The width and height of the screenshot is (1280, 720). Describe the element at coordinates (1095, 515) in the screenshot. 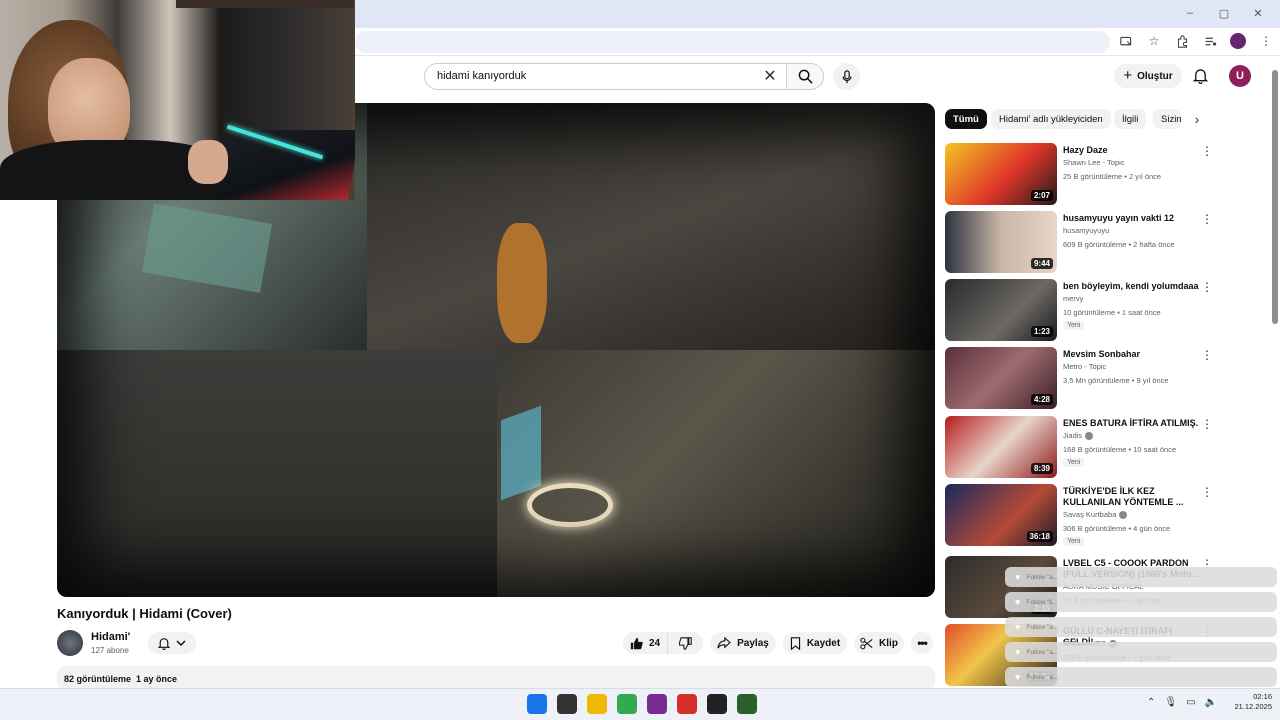

I see `recommendation-channel: Savaş Kurtbaba` at that location.